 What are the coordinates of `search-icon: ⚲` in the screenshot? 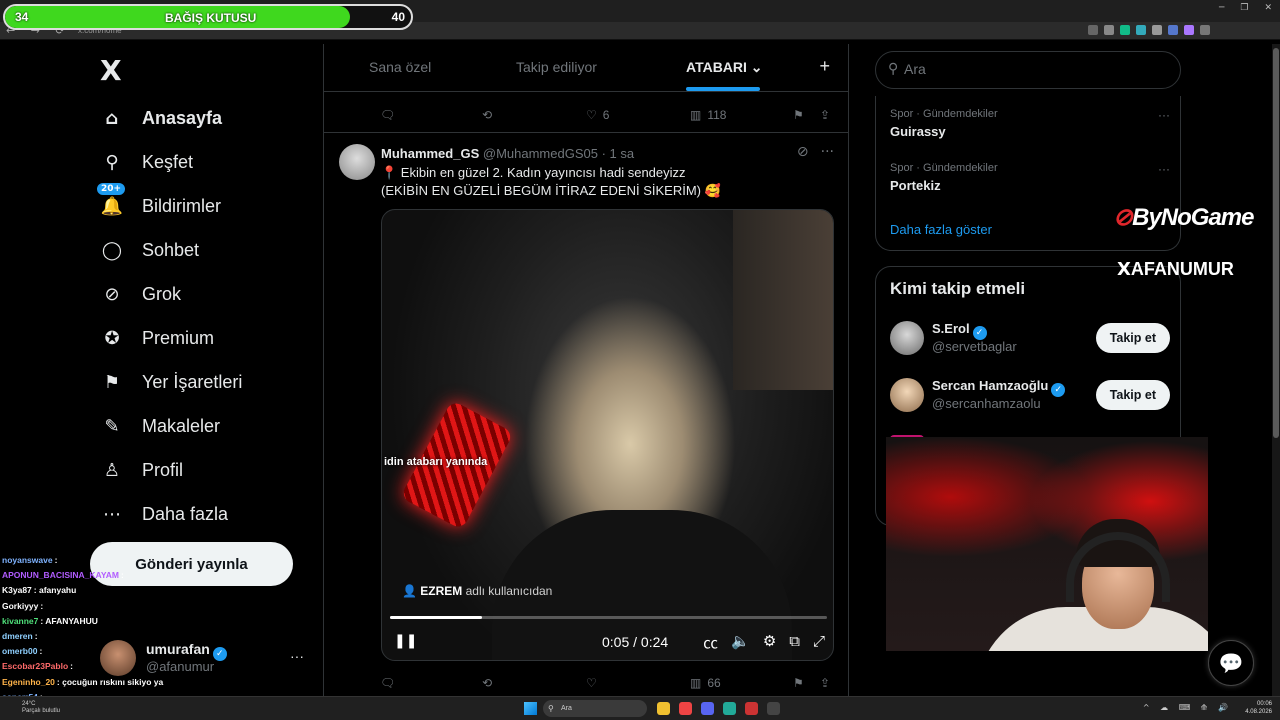 It's located at (551, 708).